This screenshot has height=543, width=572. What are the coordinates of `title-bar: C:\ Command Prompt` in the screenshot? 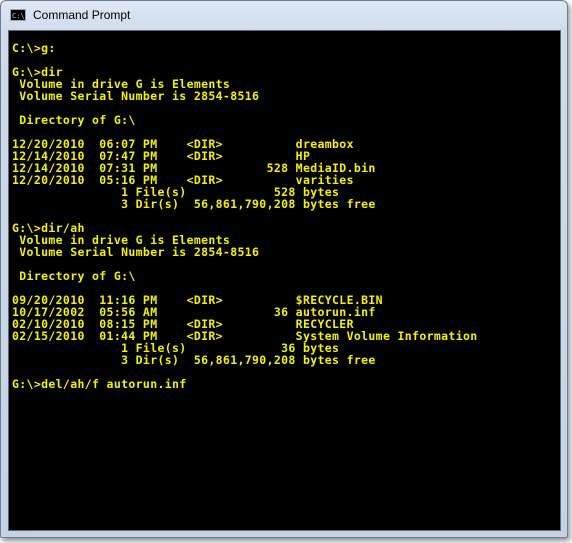 It's located at (284, 15).